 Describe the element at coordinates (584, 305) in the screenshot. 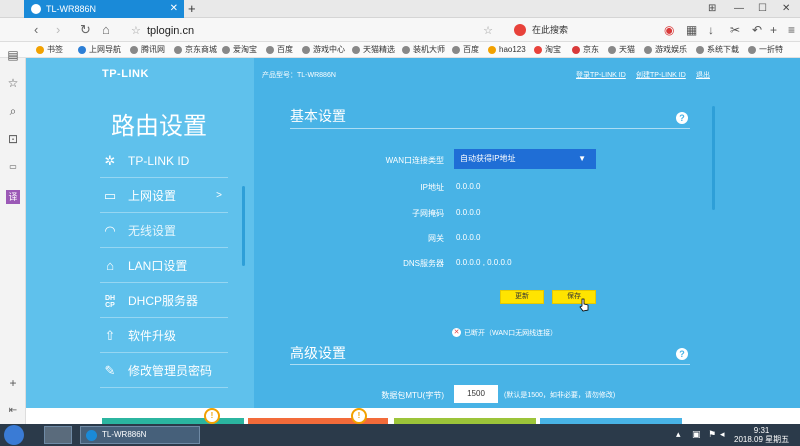

I see `hand-cursor-icon` at that location.